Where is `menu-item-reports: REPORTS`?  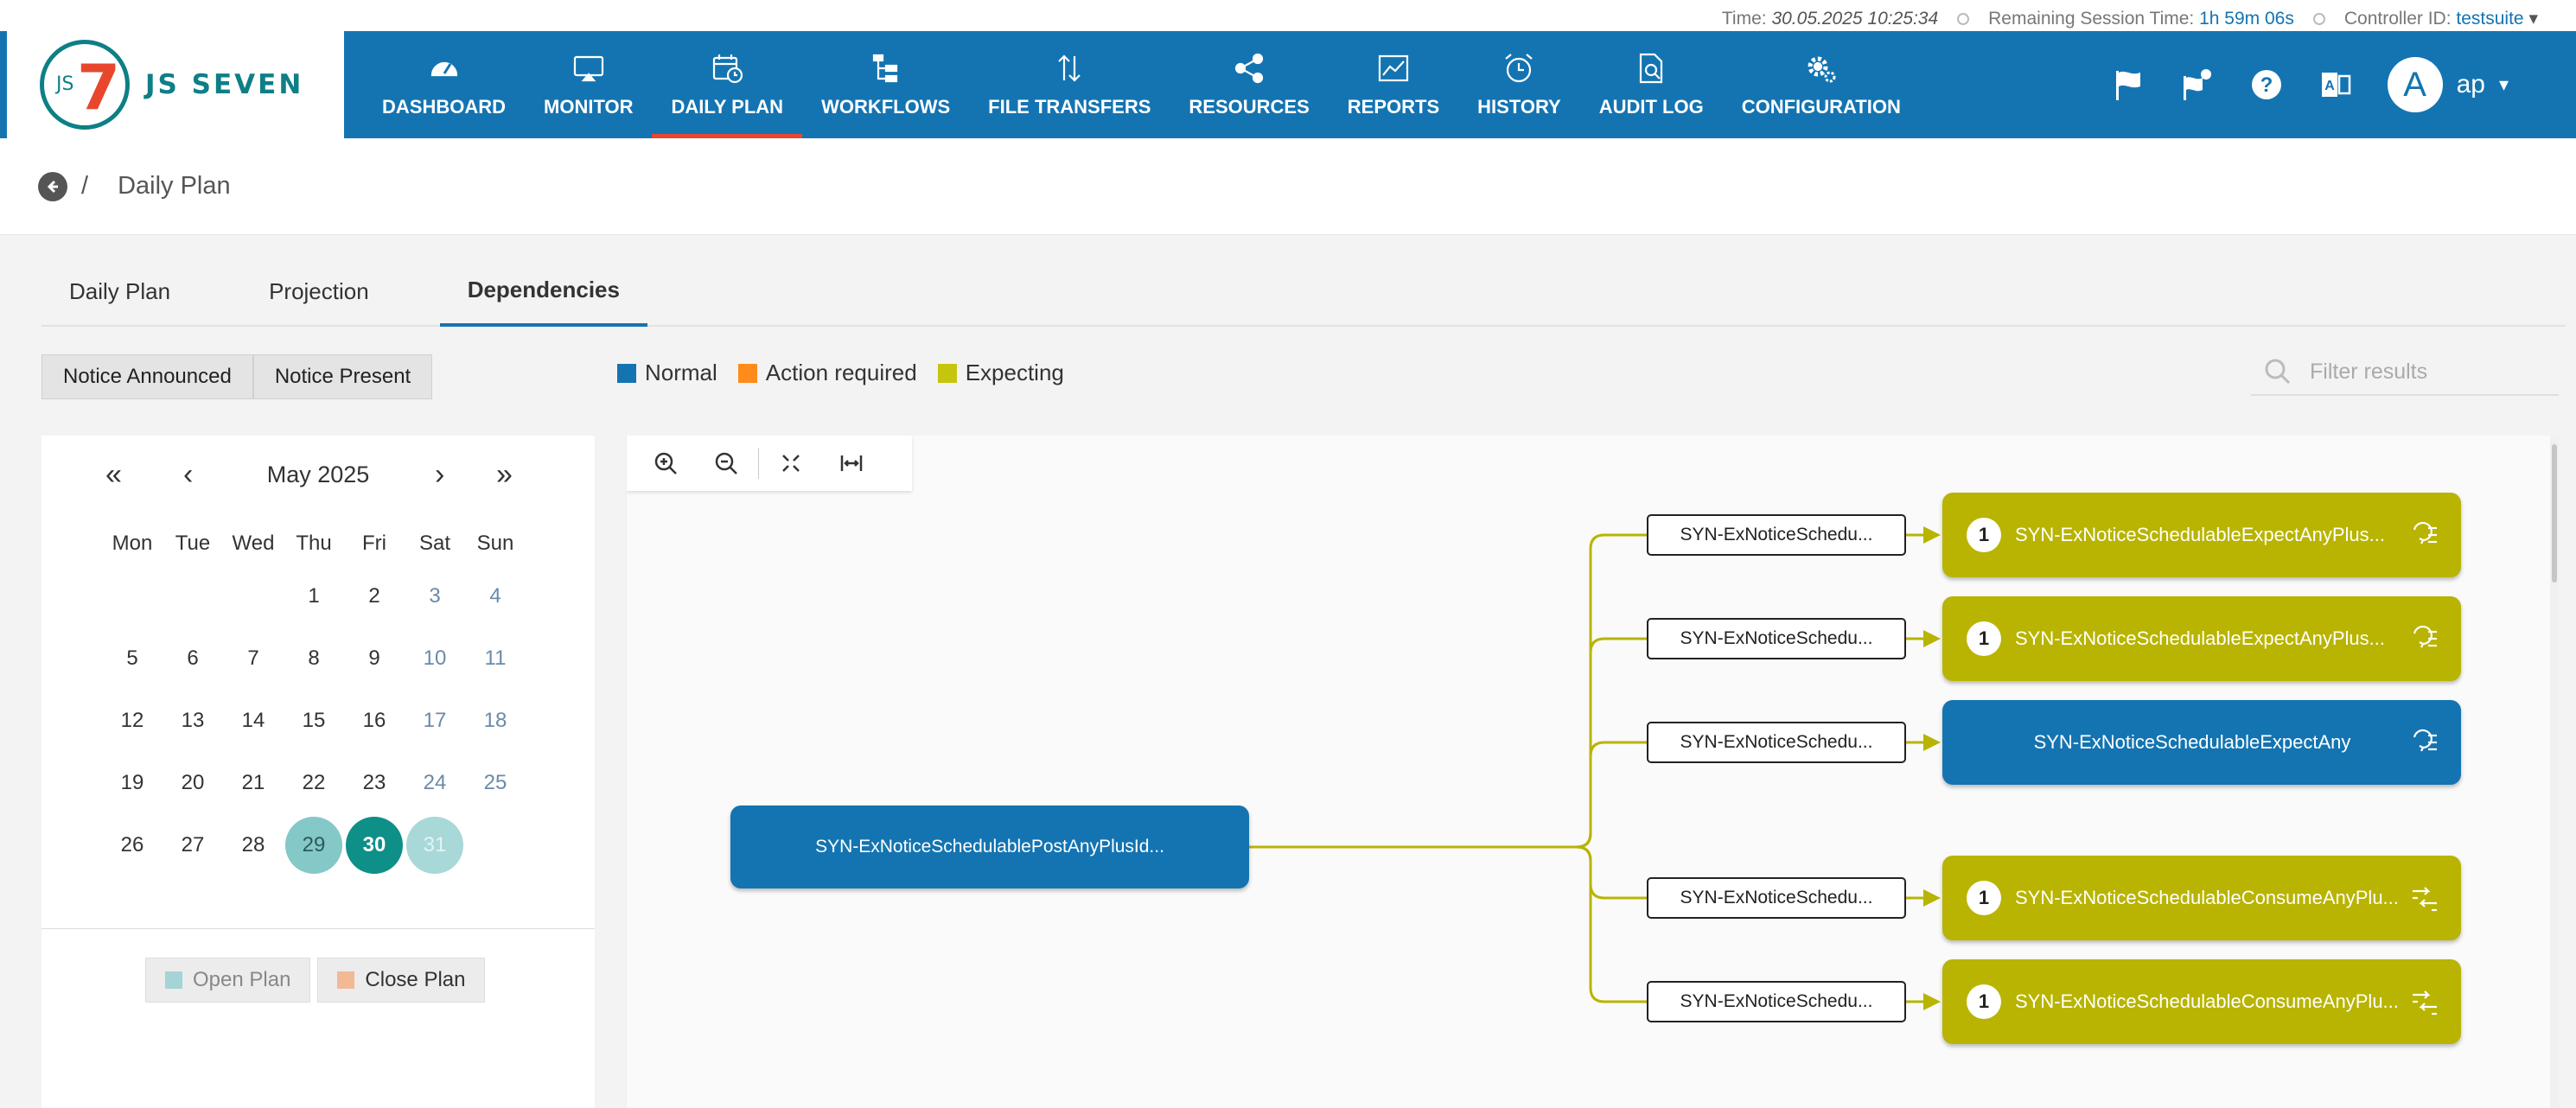
menu-item-reports: REPORTS is located at coordinates (1393, 85).